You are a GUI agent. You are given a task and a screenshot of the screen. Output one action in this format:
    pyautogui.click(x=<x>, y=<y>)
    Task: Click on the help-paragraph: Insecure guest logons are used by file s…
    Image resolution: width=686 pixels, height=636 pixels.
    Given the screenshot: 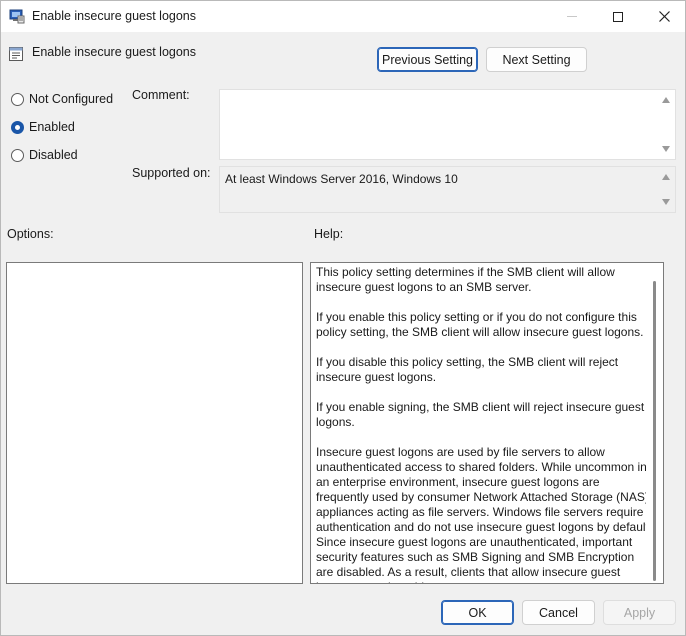 What is the action you would take?
    pyautogui.click(x=484, y=514)
    